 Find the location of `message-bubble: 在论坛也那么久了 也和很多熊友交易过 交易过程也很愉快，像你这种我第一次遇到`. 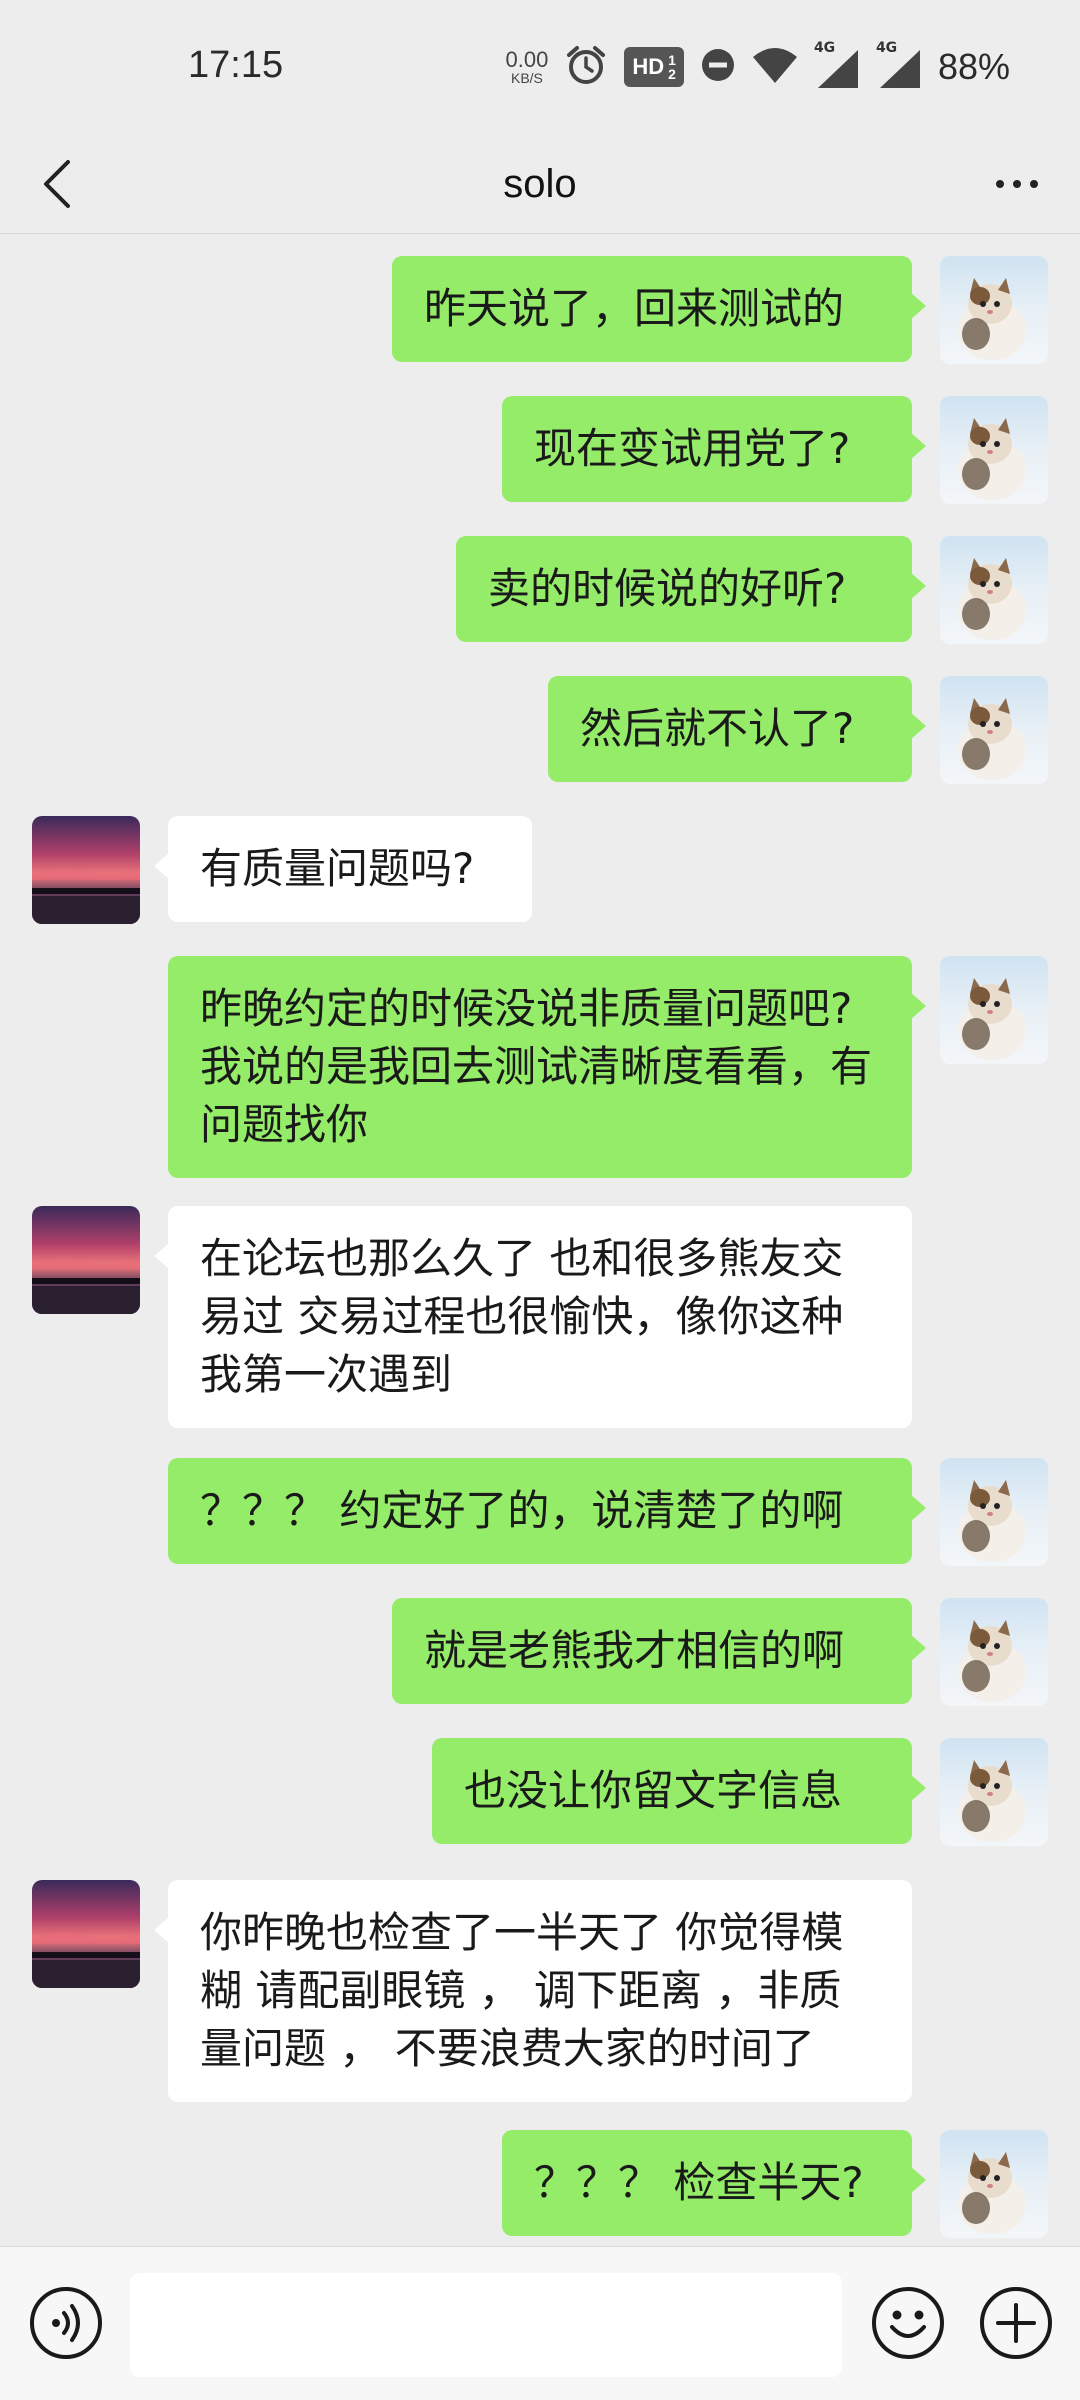

message-bubble: 在论坛也那么久了 也和很多熊友交易过 交易过程也很愉快，像你这种我第一次遇到 is located at coordinates (533, 1317).